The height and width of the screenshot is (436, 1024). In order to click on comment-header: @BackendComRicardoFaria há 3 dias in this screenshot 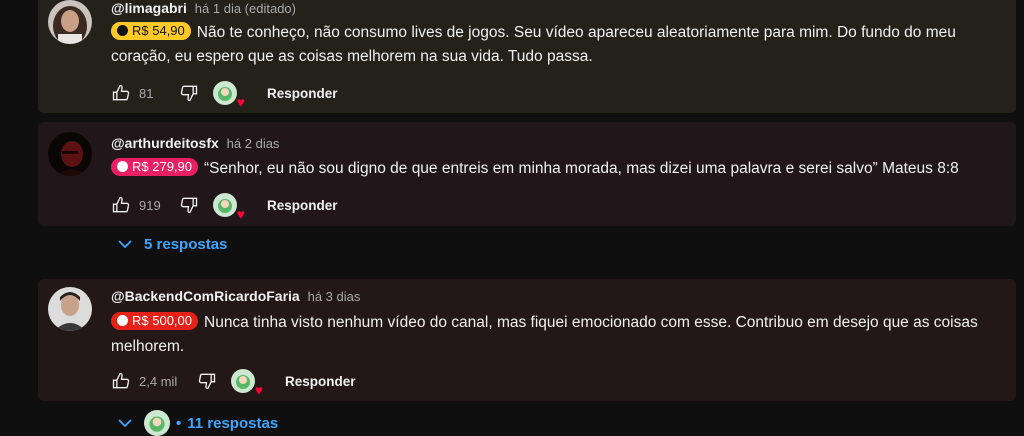, I will do `click(235, 296)`.